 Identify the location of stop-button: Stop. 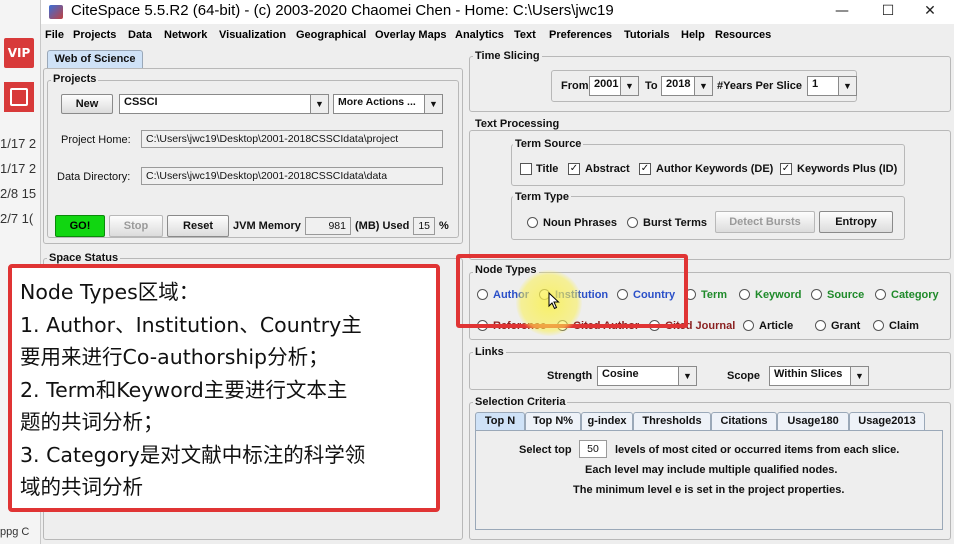
(136, 226).